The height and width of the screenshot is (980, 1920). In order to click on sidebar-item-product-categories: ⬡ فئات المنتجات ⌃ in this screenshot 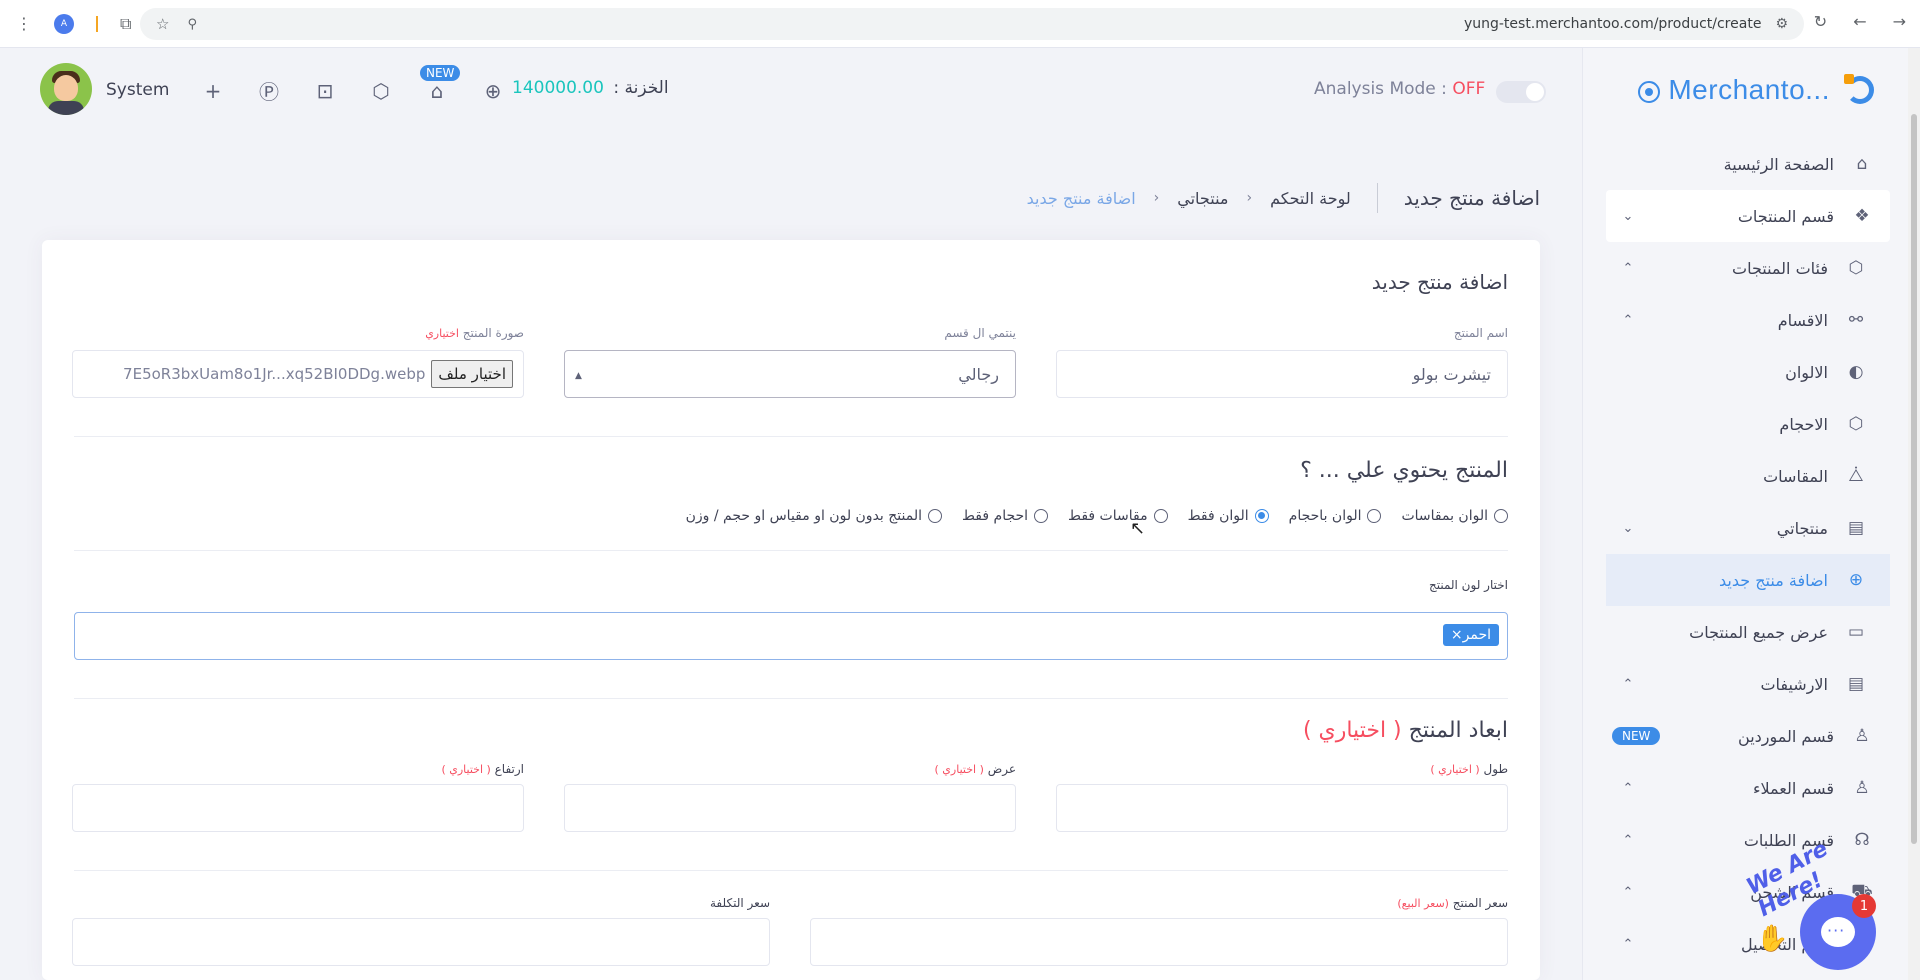, I will do `click(1748, 268)`.